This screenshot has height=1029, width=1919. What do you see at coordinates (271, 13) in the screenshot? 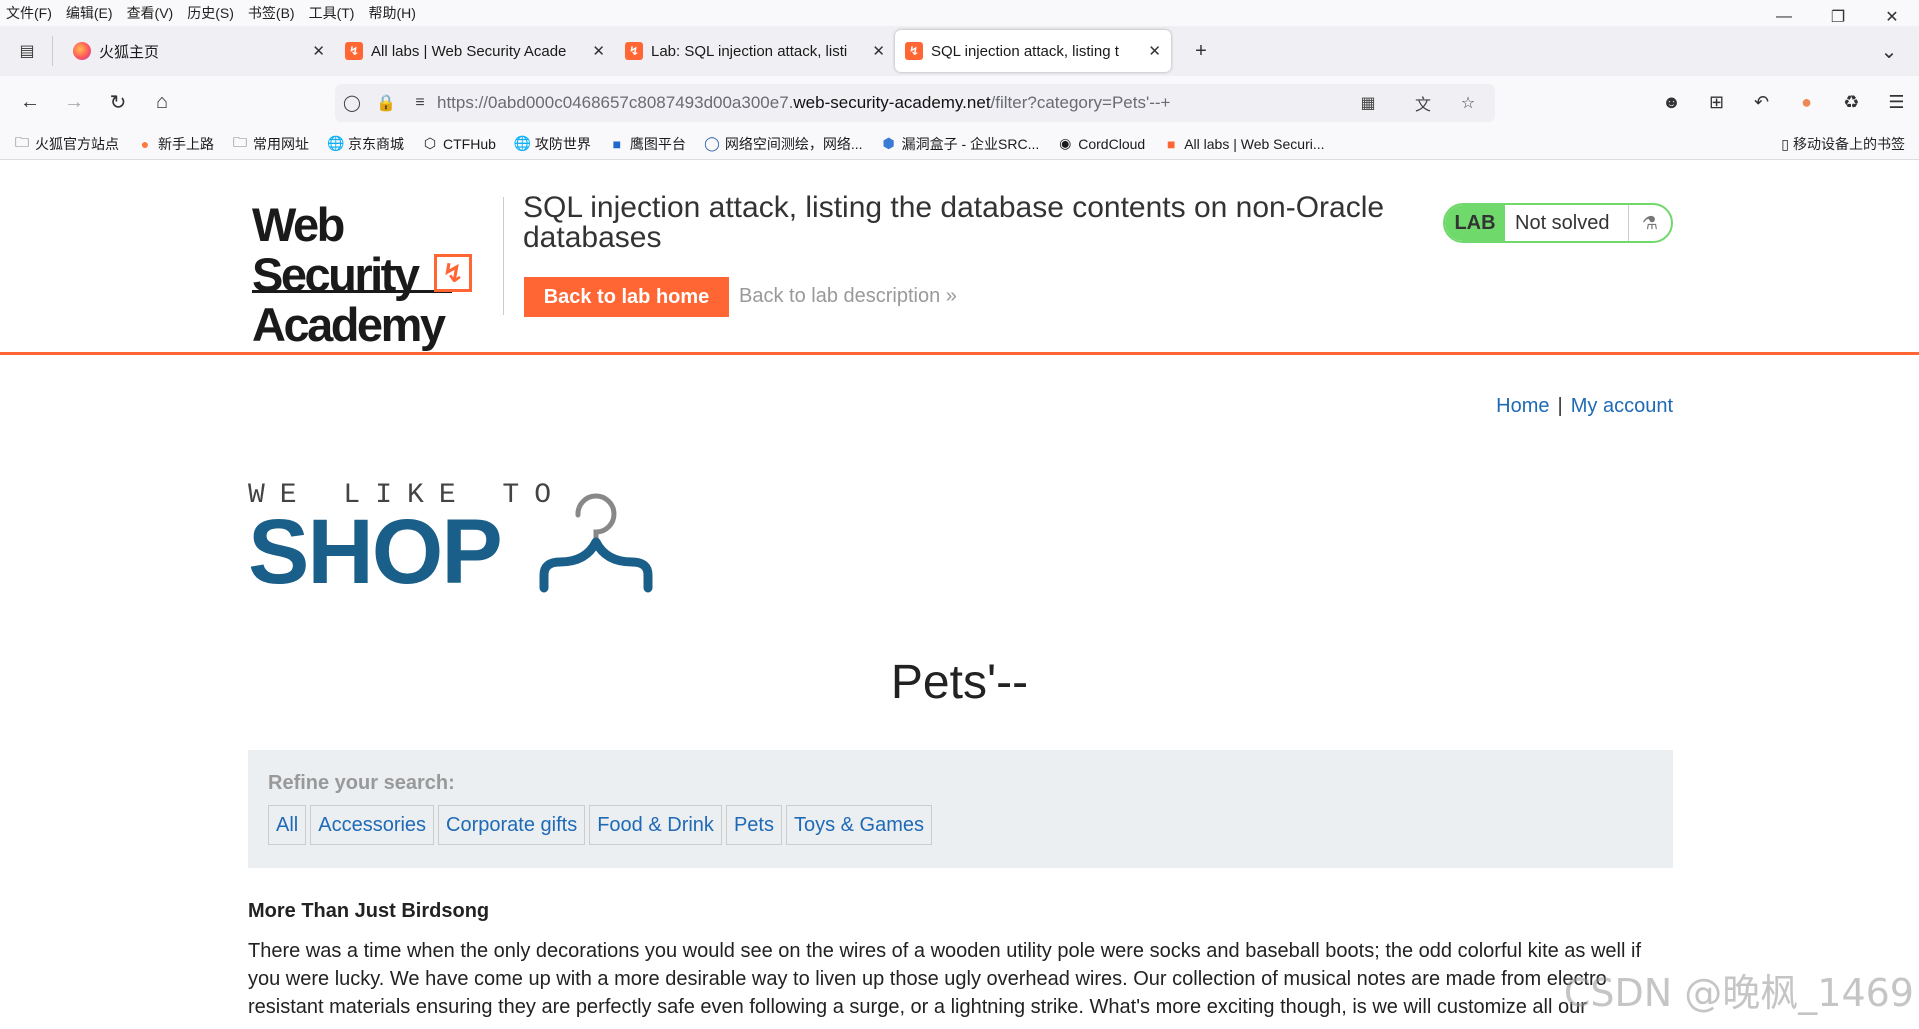
I see `menu-bookmarks: 书签(B)` at bounding box center [271, 13].